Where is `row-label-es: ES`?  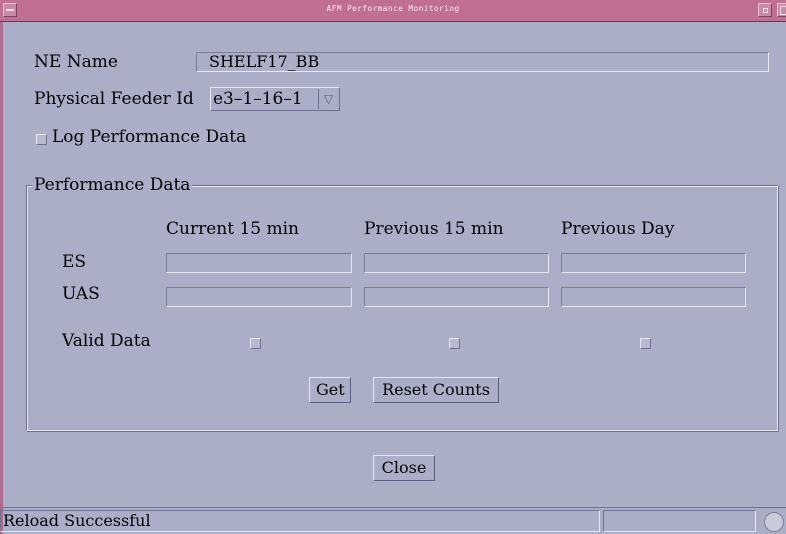 row-label-es: ES is located at coordinates (74, 262).